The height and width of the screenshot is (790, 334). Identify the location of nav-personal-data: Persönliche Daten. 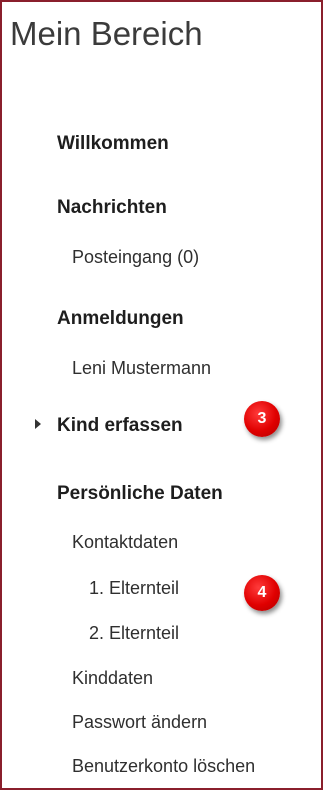
(140, 494).